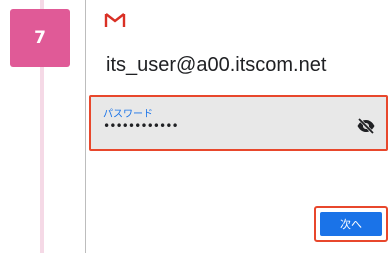  What do you see at coordinates (366, 126) in the screenshot?
I see `eye-off-icon` at bounding box center [366, 126].